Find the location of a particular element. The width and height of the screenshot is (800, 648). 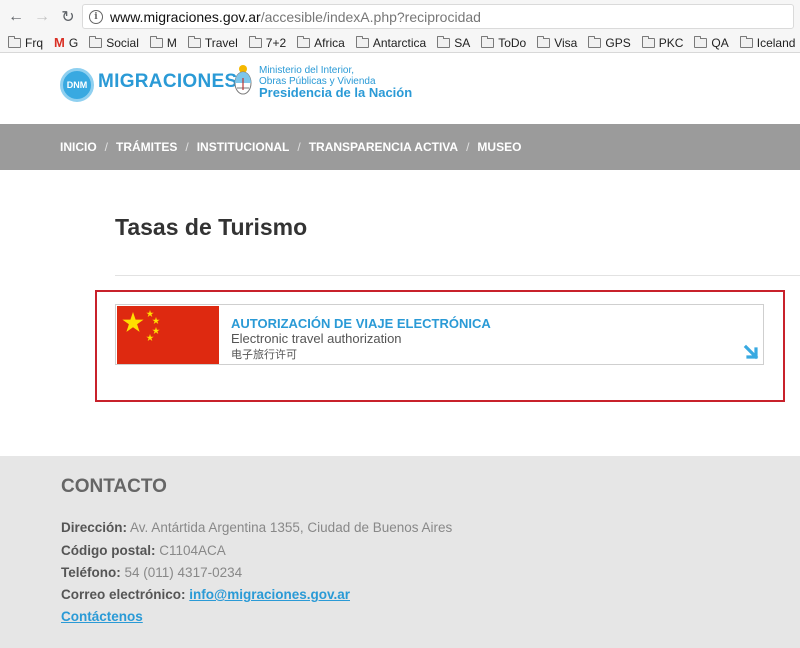

bookmark-gmail: MG is located at coordinates (66, 42).